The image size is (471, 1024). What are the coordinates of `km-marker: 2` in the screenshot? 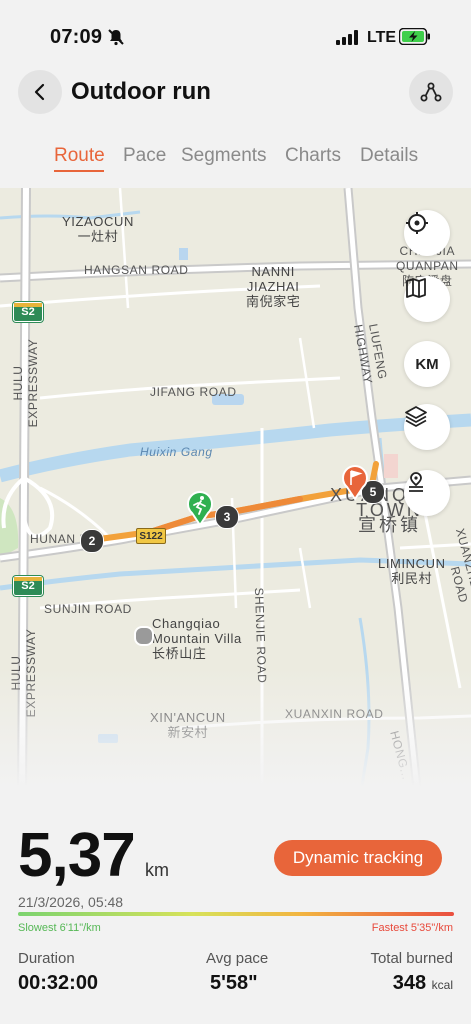 It's located at (92, 541).